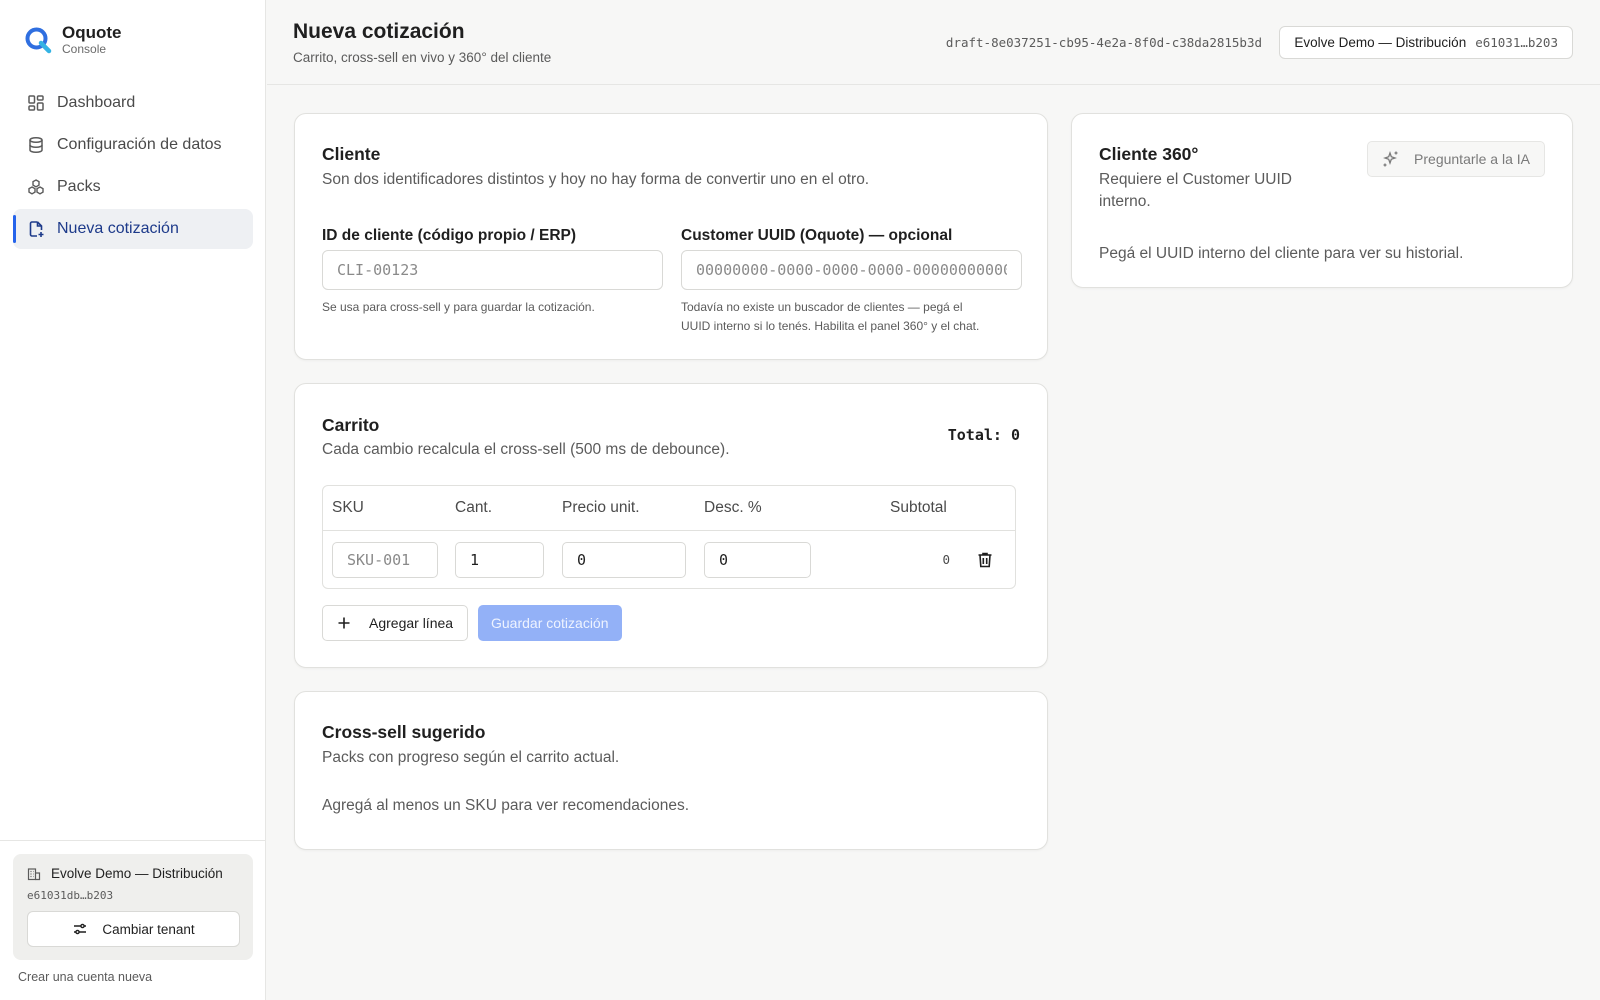  I want to click on sidebar-item-label: Nueva cotización, so click(118, 228).